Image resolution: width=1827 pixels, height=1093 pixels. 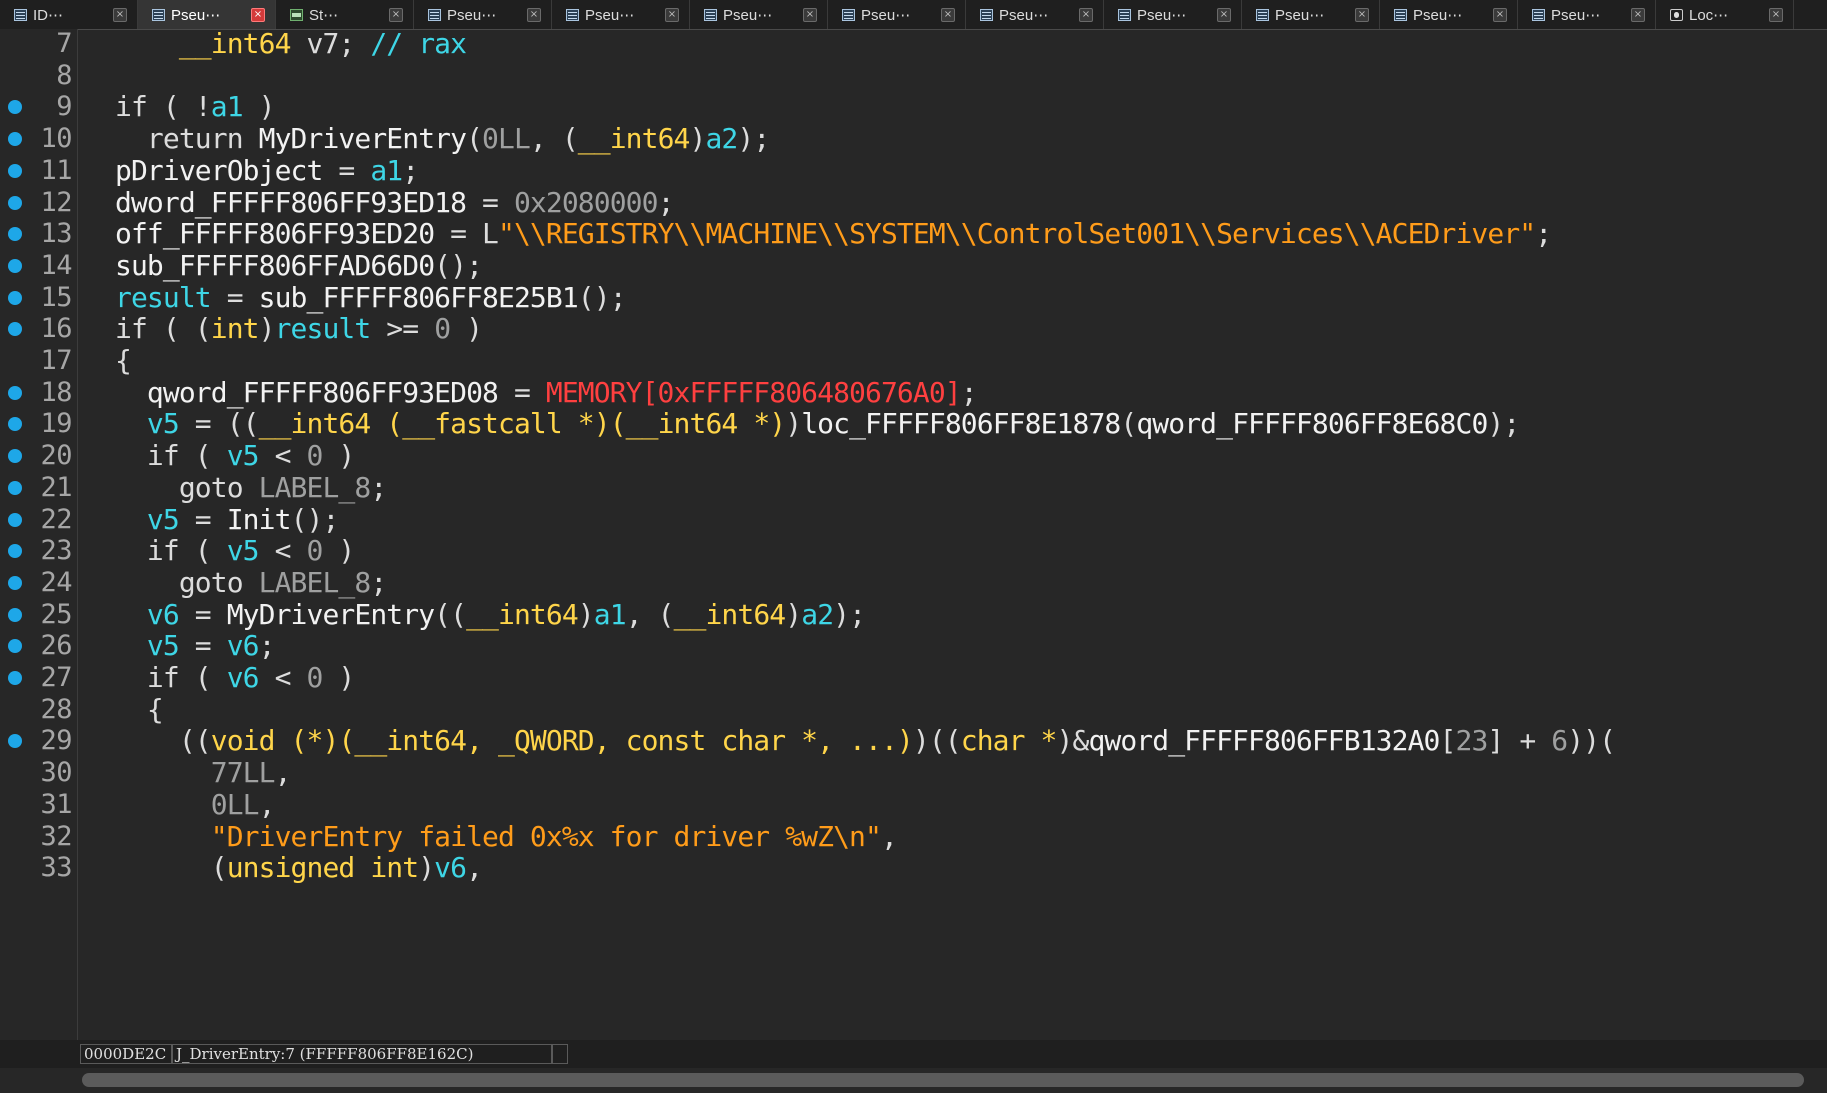 I want to click on code-token: if ( (, so click(x=163, y=329).